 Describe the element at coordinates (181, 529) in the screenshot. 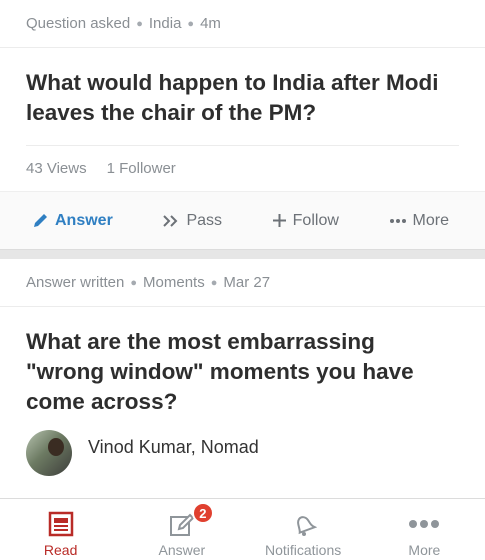

I see `tab-answer: 2 Answer` at that location.